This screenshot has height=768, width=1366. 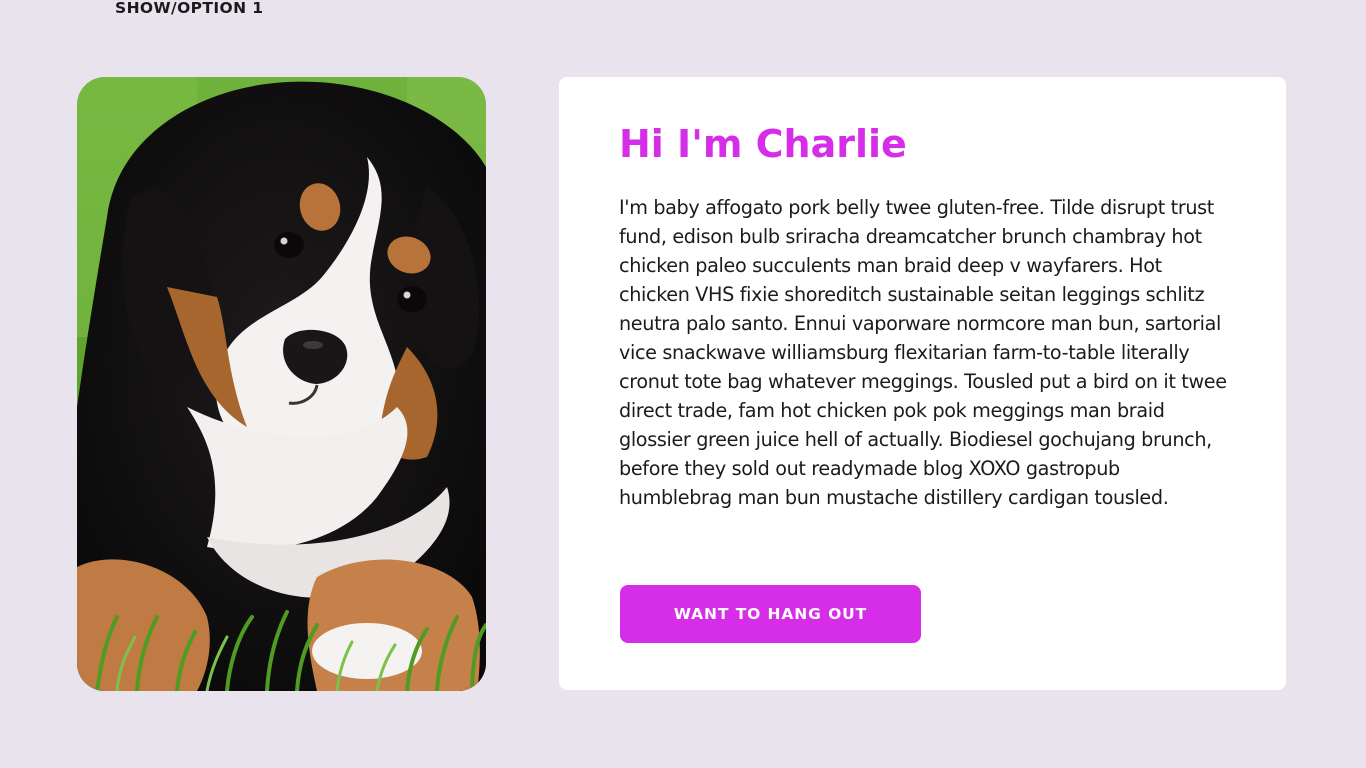 I want to click on hang-out-button: WANT TO HANG OUT, so click(x=770, y=614).